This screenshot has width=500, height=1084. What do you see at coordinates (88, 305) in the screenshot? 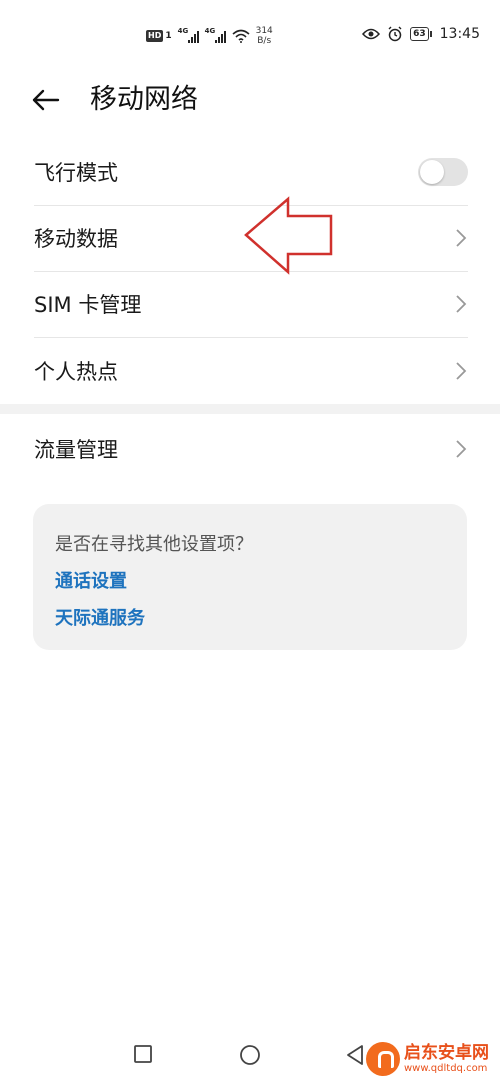
I see `sim-management-label: SIM 卡管理` at bounding box center [88, 305].